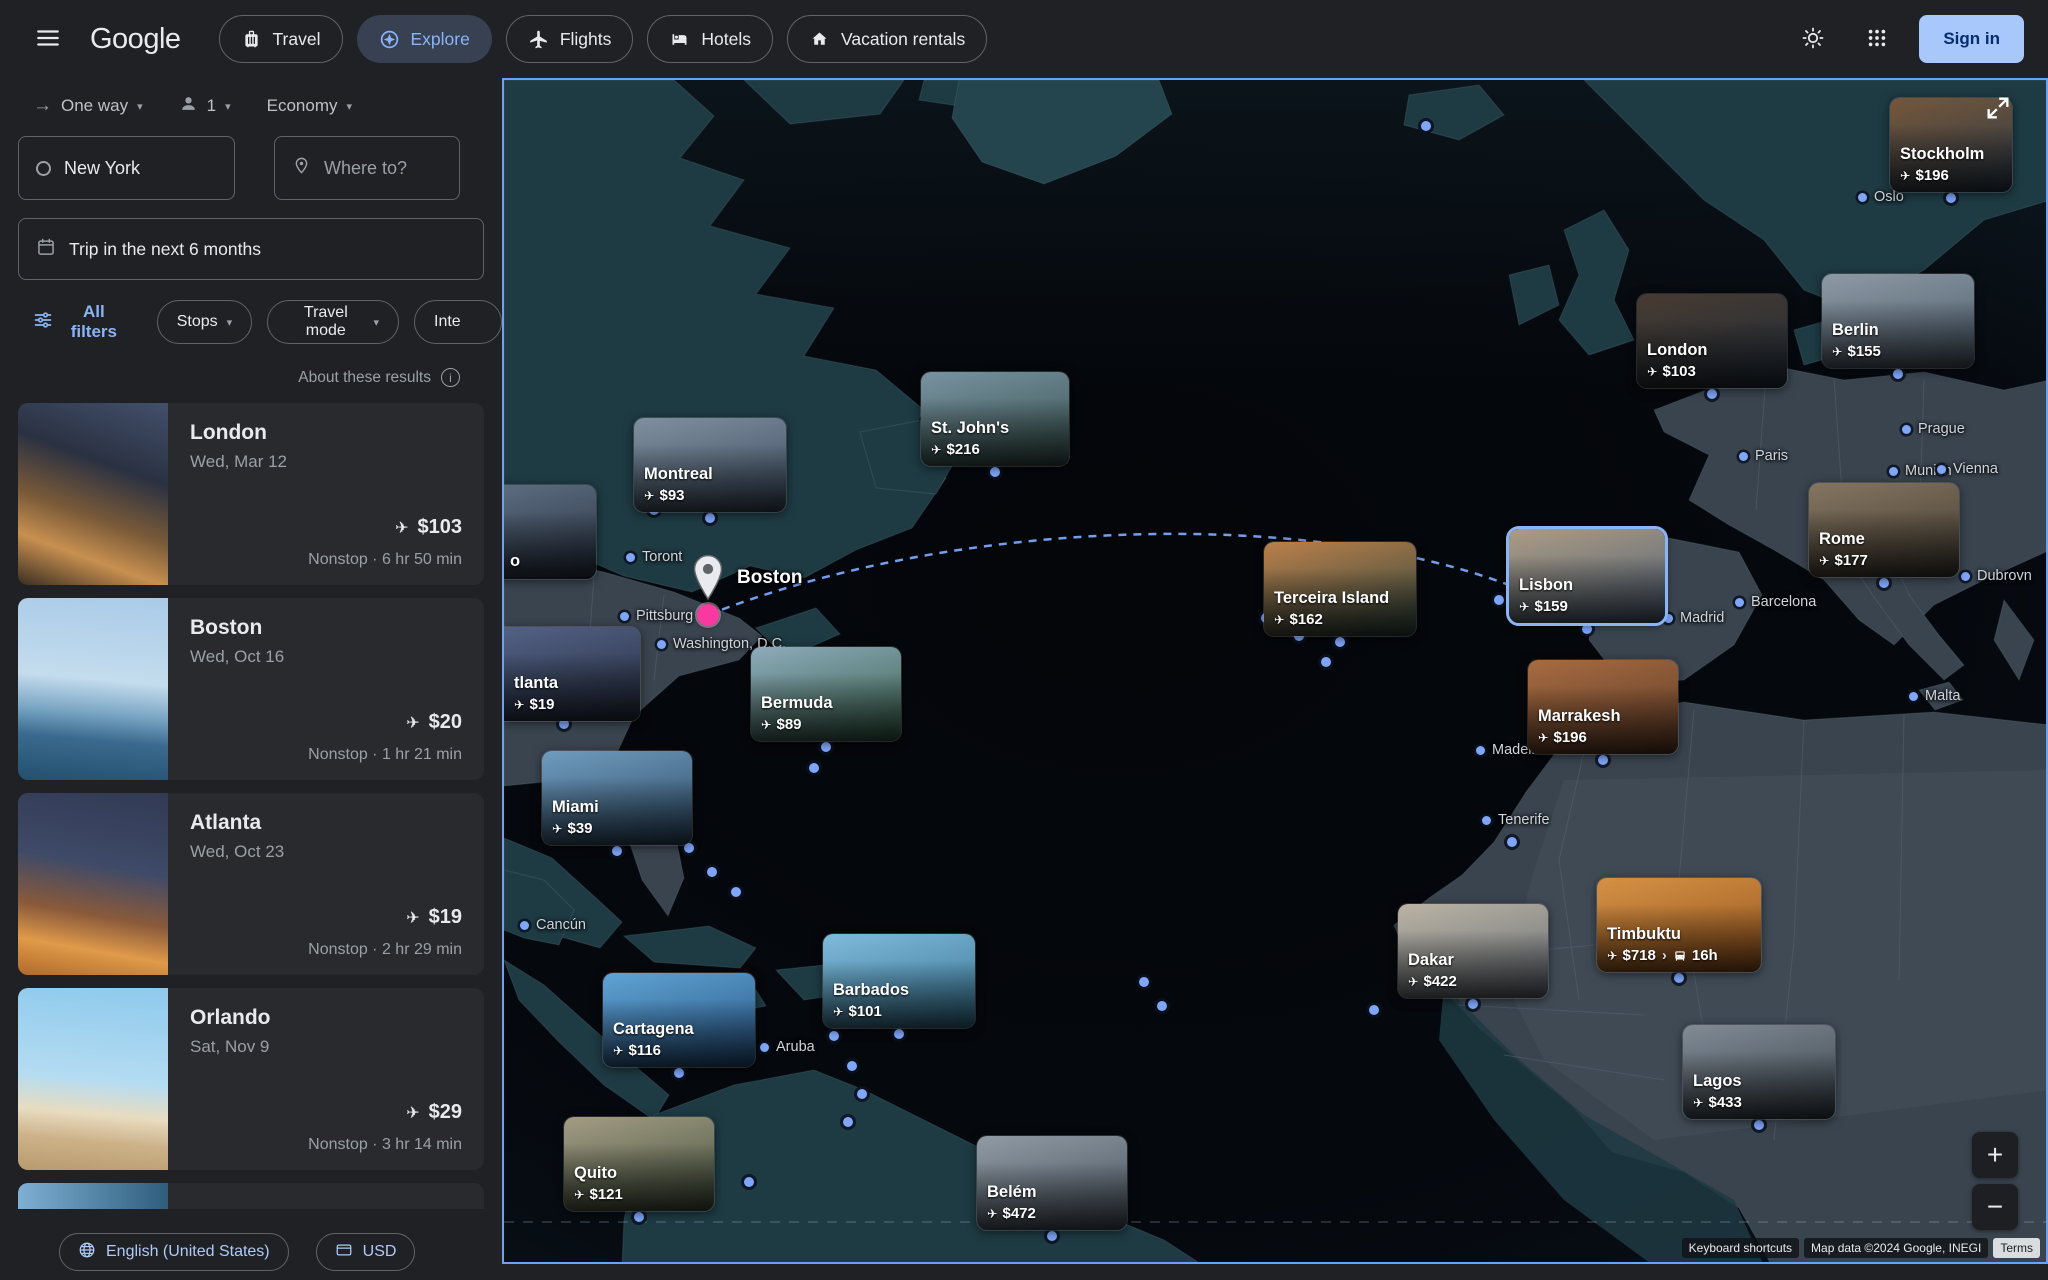 This screenshot has height=1280, width=2048. Describe the element at coordinates (280, 39) in the screenshot. I see `nav-travel: Travel` at that location.